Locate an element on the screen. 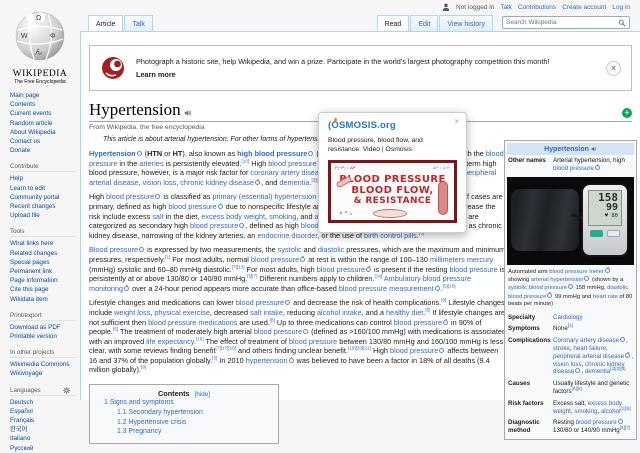 This screenshot has width=640, height=453. infobox-speaker-icon is located at coordinates (594, 149).